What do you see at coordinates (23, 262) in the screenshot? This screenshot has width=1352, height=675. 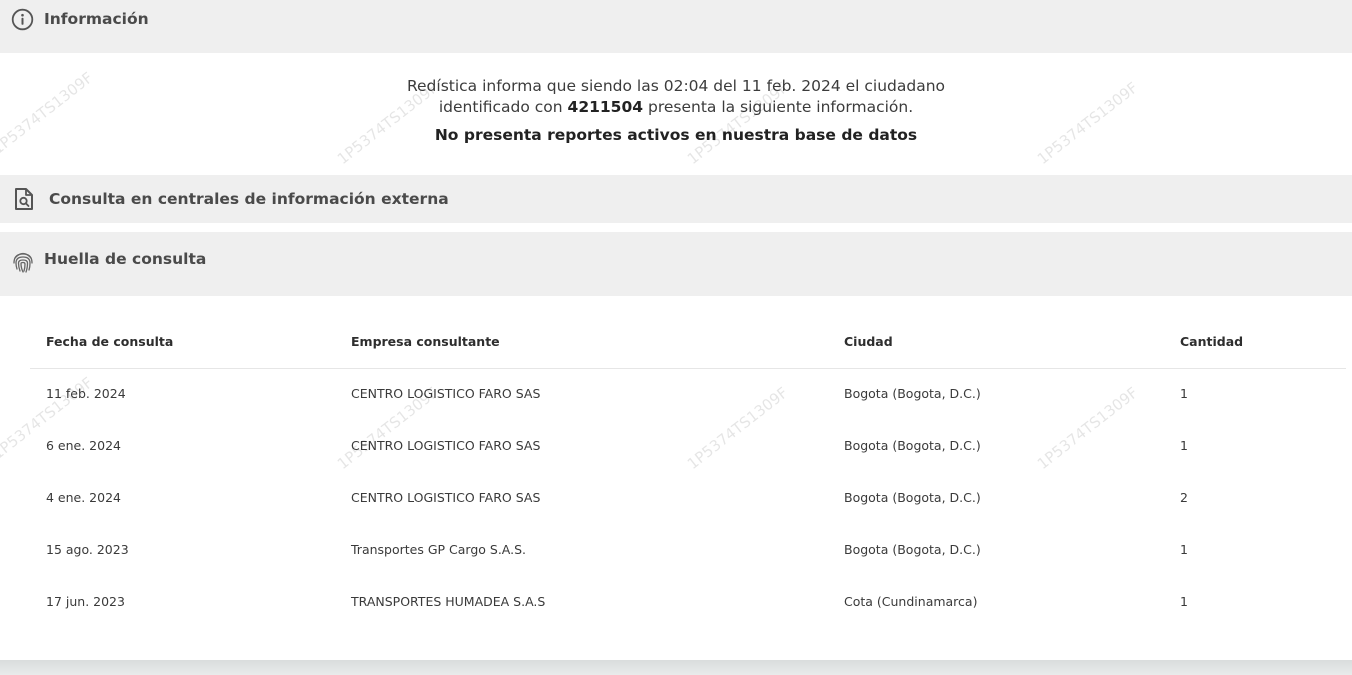 I see `fingerprint-icon` at bounding box center [23, 262].